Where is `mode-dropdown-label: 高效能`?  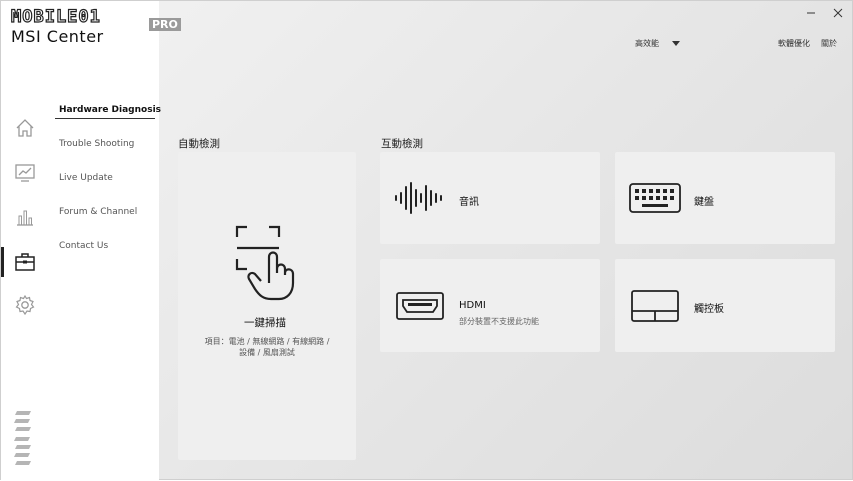
mode-dropdown-label: 高效能 is located at coordinates (647, 43).